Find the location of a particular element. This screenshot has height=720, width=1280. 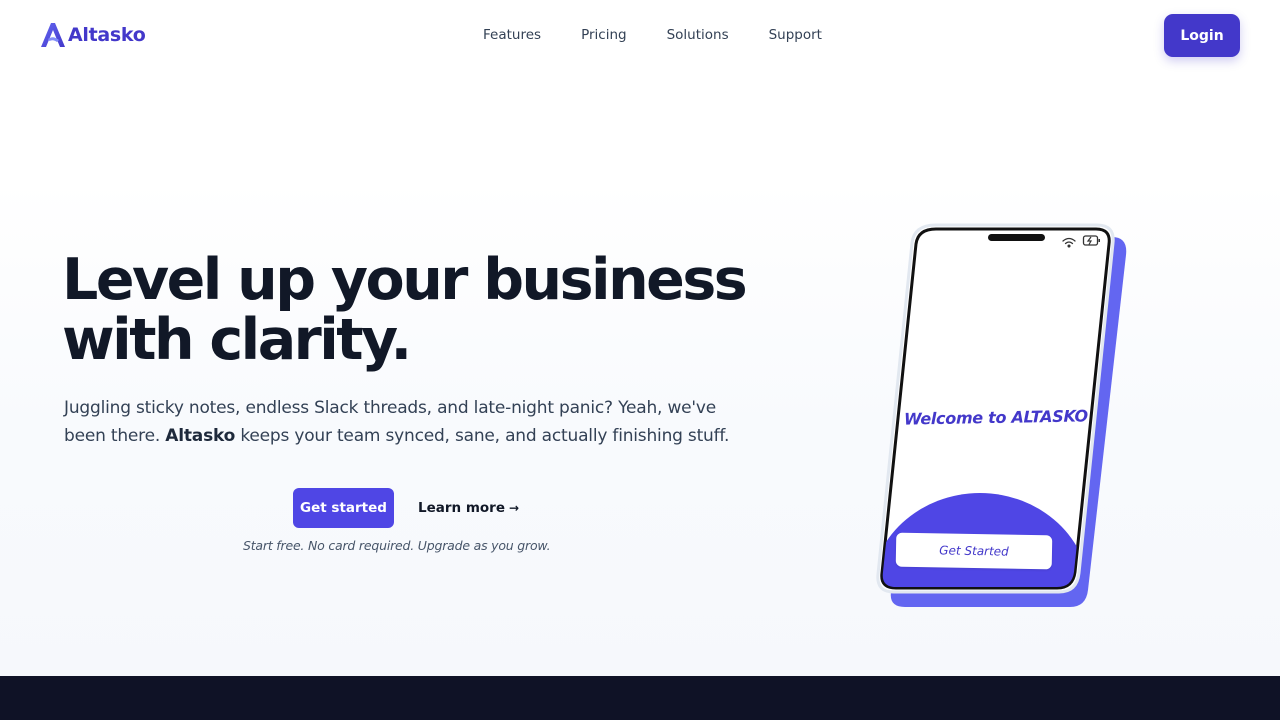

hero-title-line2: with clarity. is located at coordinates (237, 340).